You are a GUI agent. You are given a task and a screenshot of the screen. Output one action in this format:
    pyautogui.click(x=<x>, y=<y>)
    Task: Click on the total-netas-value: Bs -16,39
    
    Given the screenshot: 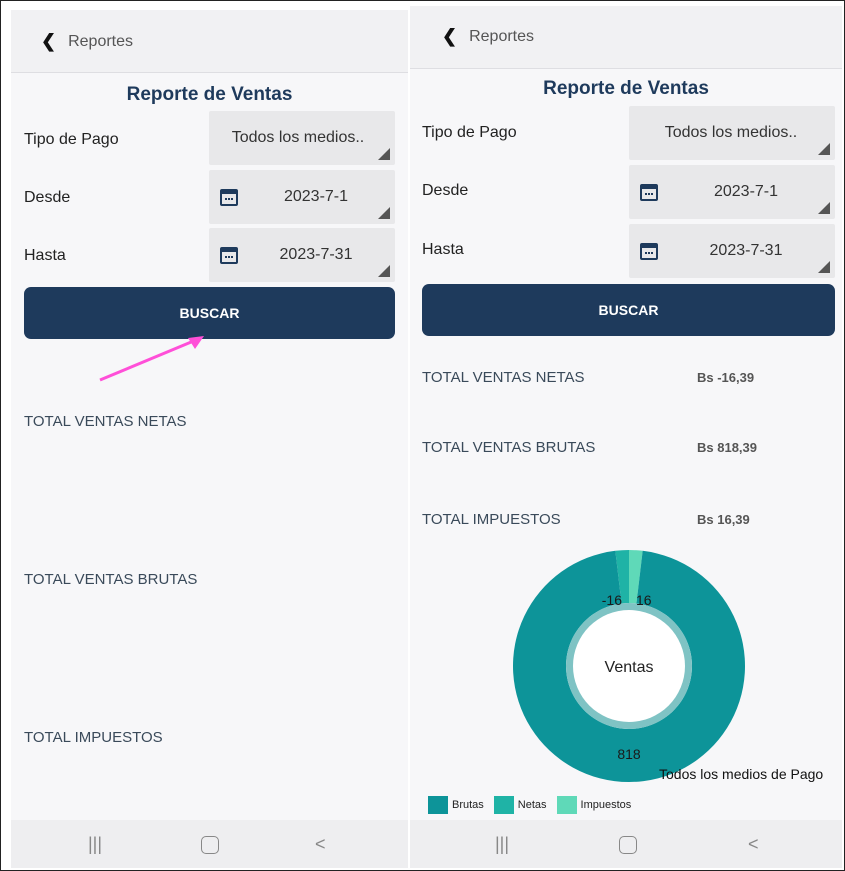 What is the action you would take?
    pyautogui.click(x=726, y=377)
    